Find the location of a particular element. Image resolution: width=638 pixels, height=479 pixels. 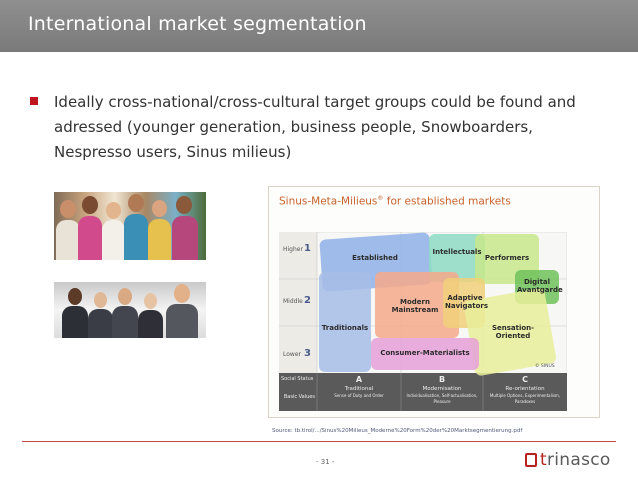

row-label-lower: Lower is located at coordinates (292, 354).